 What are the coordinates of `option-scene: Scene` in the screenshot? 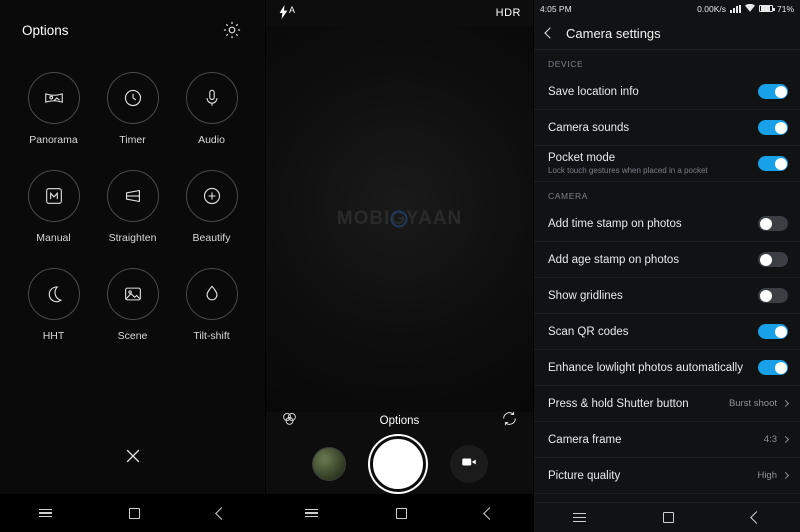 It's located at (132, 305).